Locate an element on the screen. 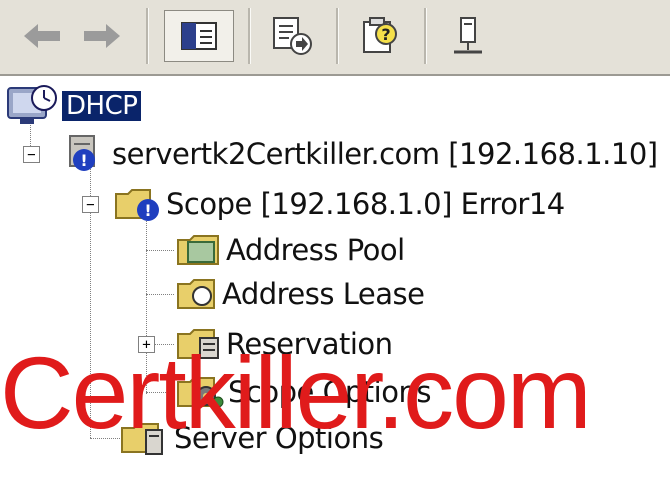 The height and width of the screenshot is (477, 670). help-icon: ? is located at coordinates (380, 35).